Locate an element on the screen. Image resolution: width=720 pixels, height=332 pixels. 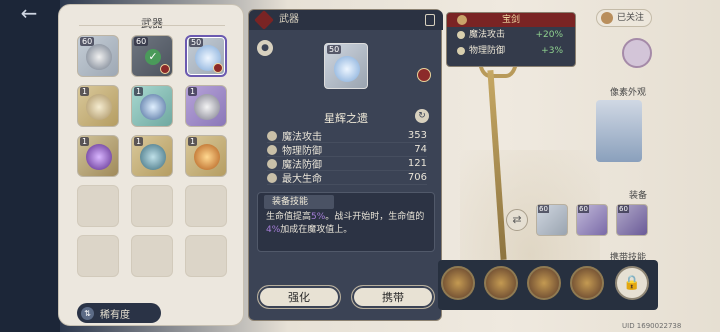
skill-text: 。战斗开始时，生命值的 is located at coordinates (375, 217).